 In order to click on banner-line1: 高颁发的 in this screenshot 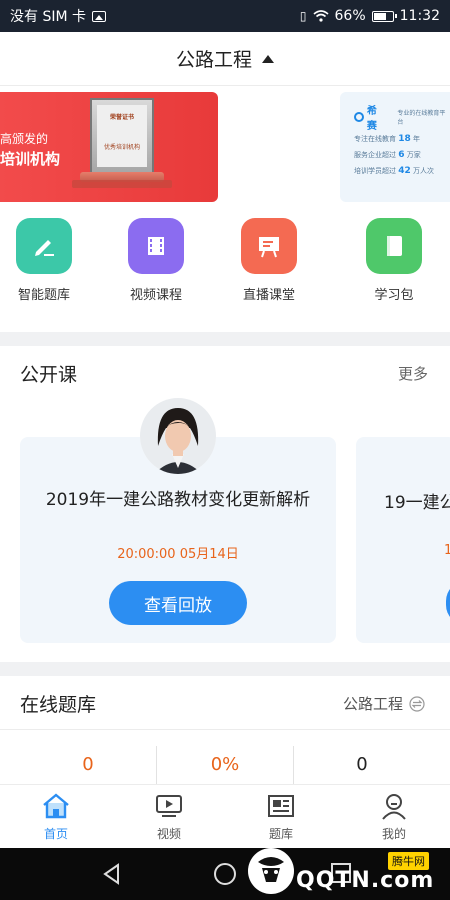, I will do `click(24, 139)`.